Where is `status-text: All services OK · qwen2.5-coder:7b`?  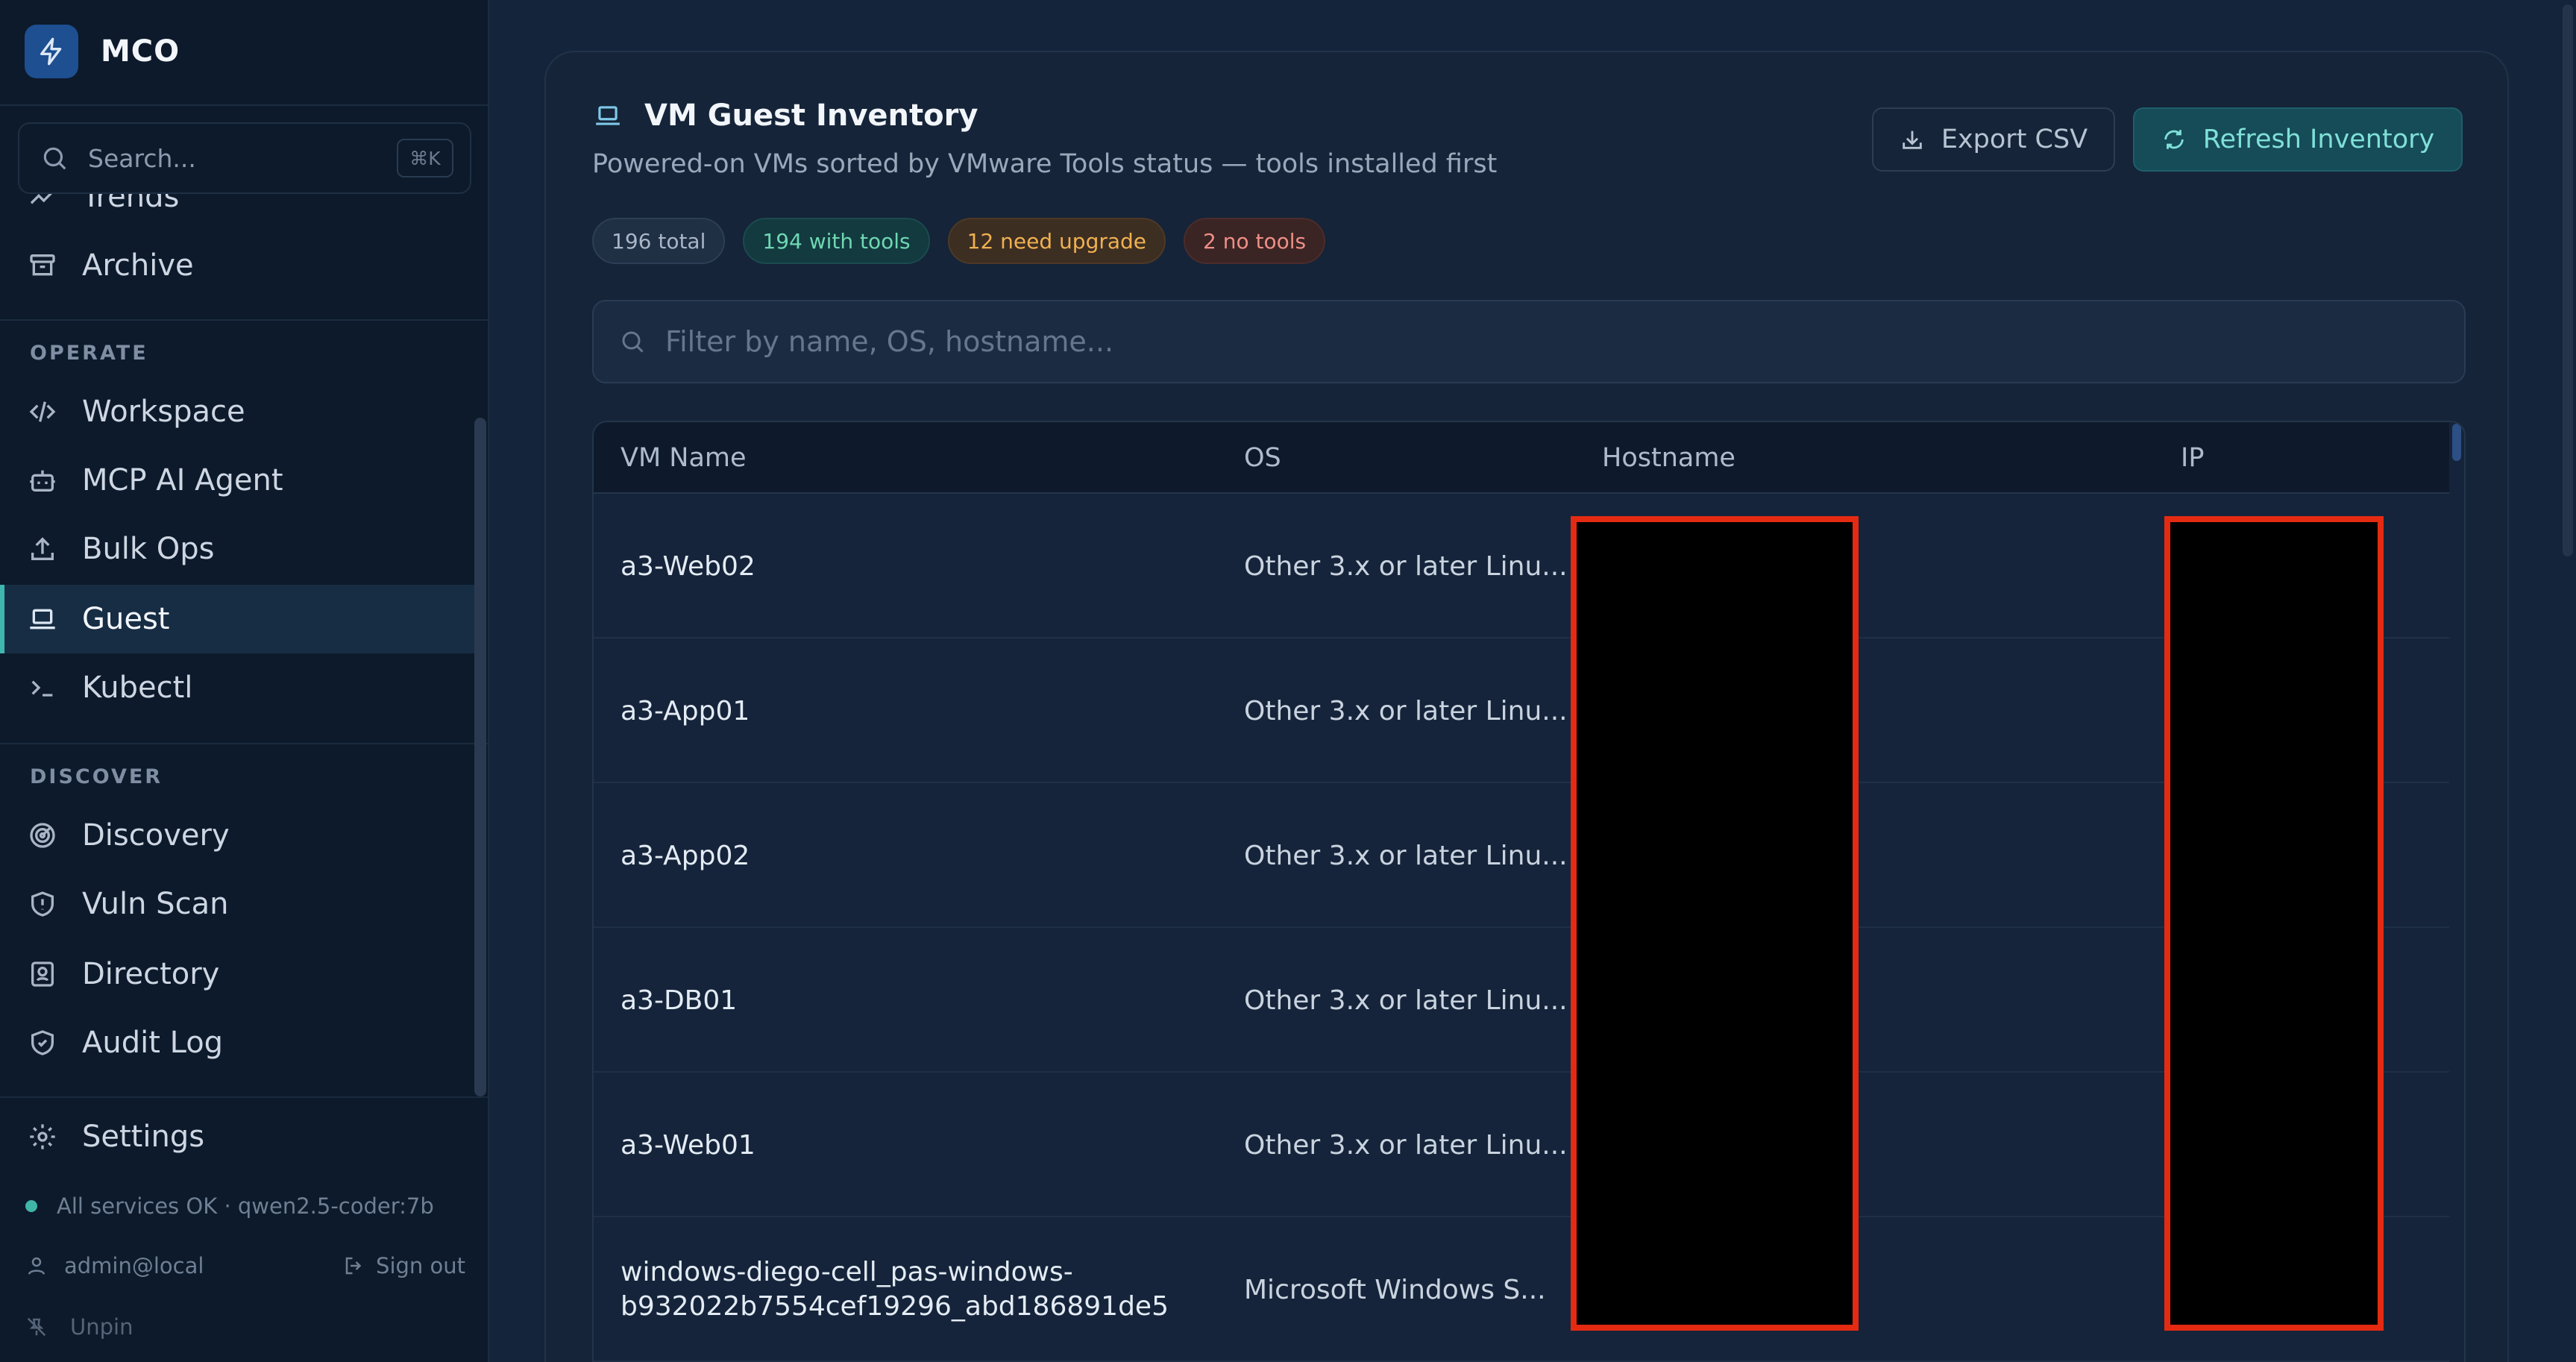
status-text: All services OK · qwen2.5-coder:7b is located at coordinates (246, 1206).